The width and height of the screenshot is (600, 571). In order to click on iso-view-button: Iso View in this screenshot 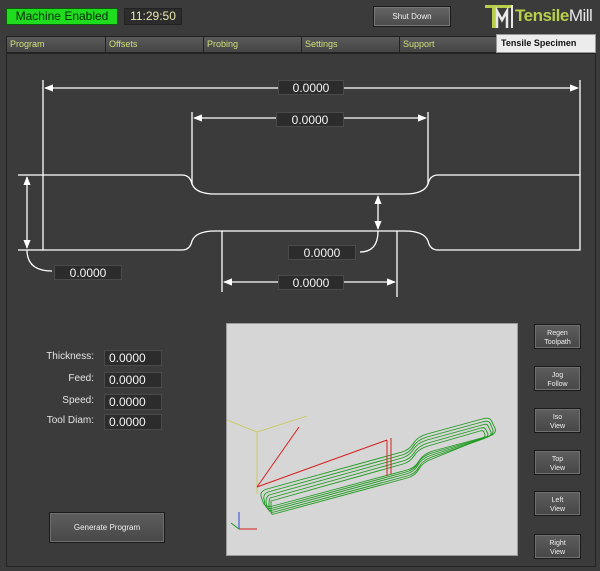, I will do `click(557, 420)`.